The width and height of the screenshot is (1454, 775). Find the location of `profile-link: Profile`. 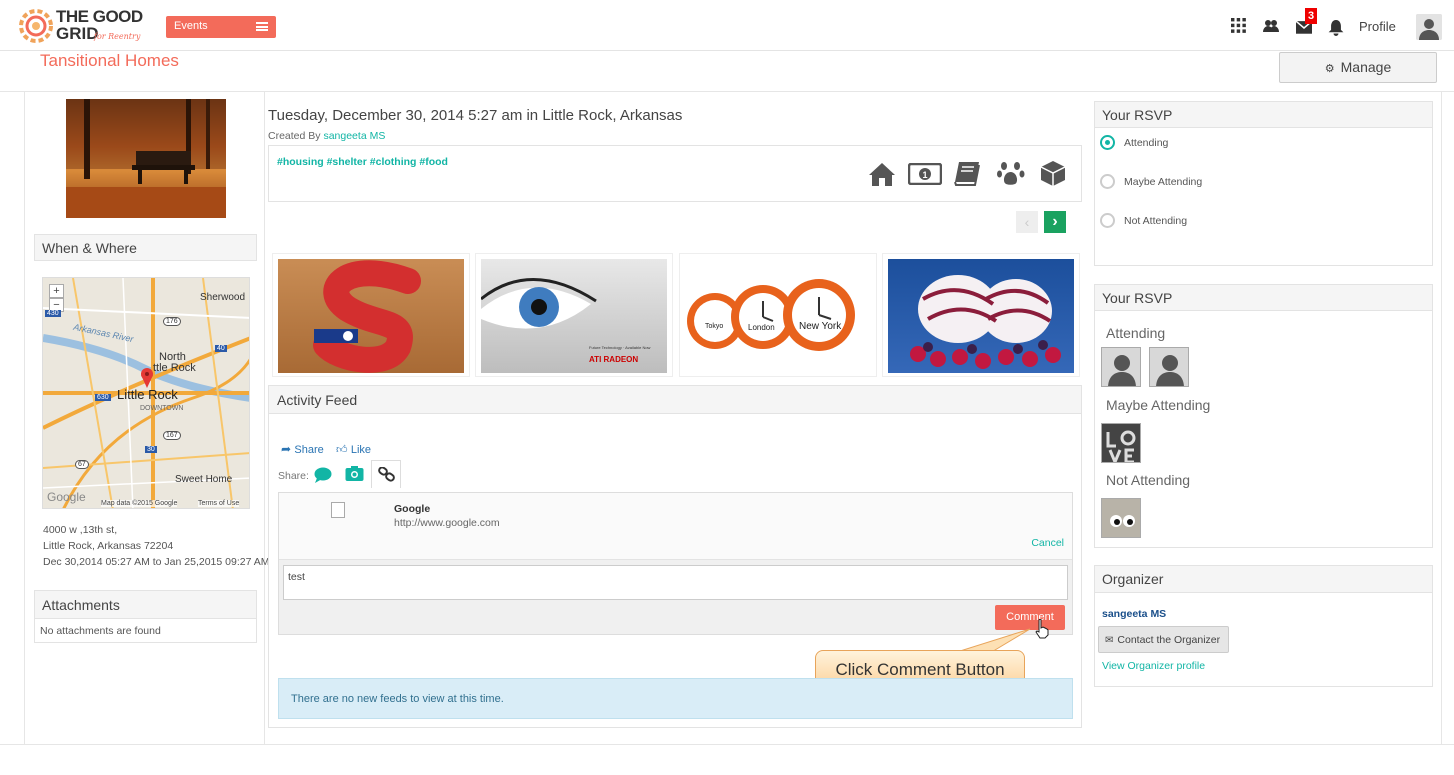

profile-link: Profile is located at coordinates (1377, 26).